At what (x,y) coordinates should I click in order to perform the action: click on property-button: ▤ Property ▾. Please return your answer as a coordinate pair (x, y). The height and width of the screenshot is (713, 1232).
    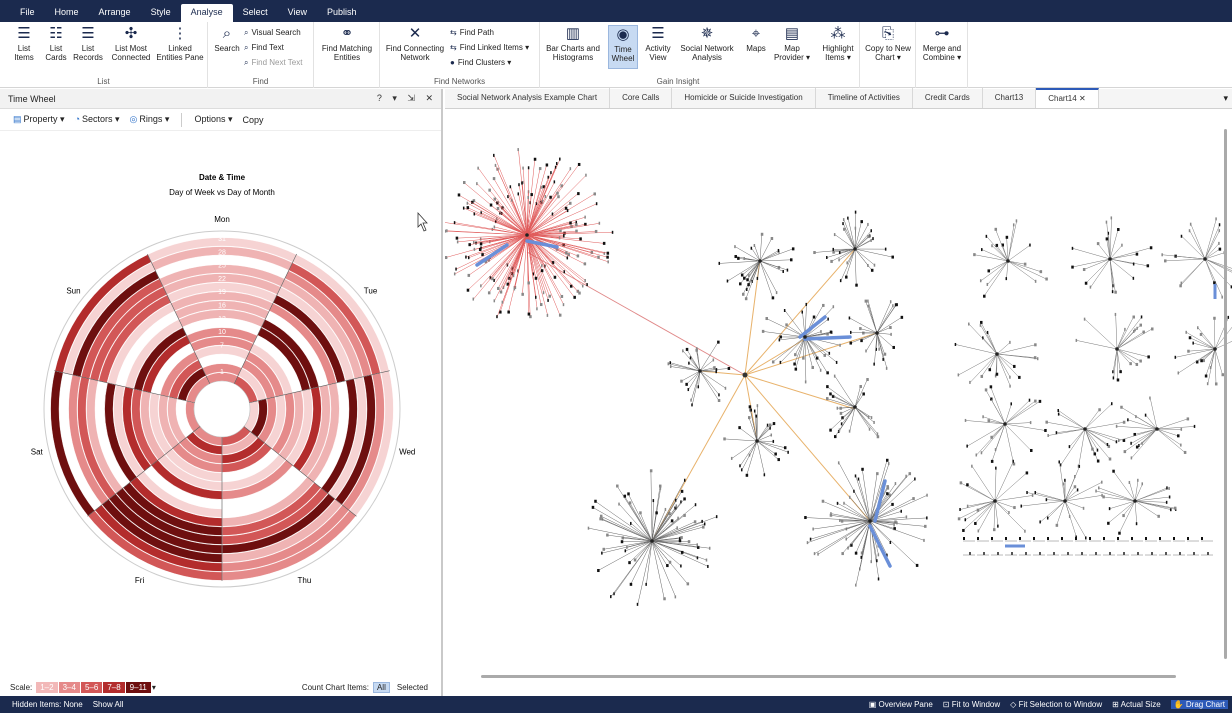
    Looking at the image, I should click on (39, 119).